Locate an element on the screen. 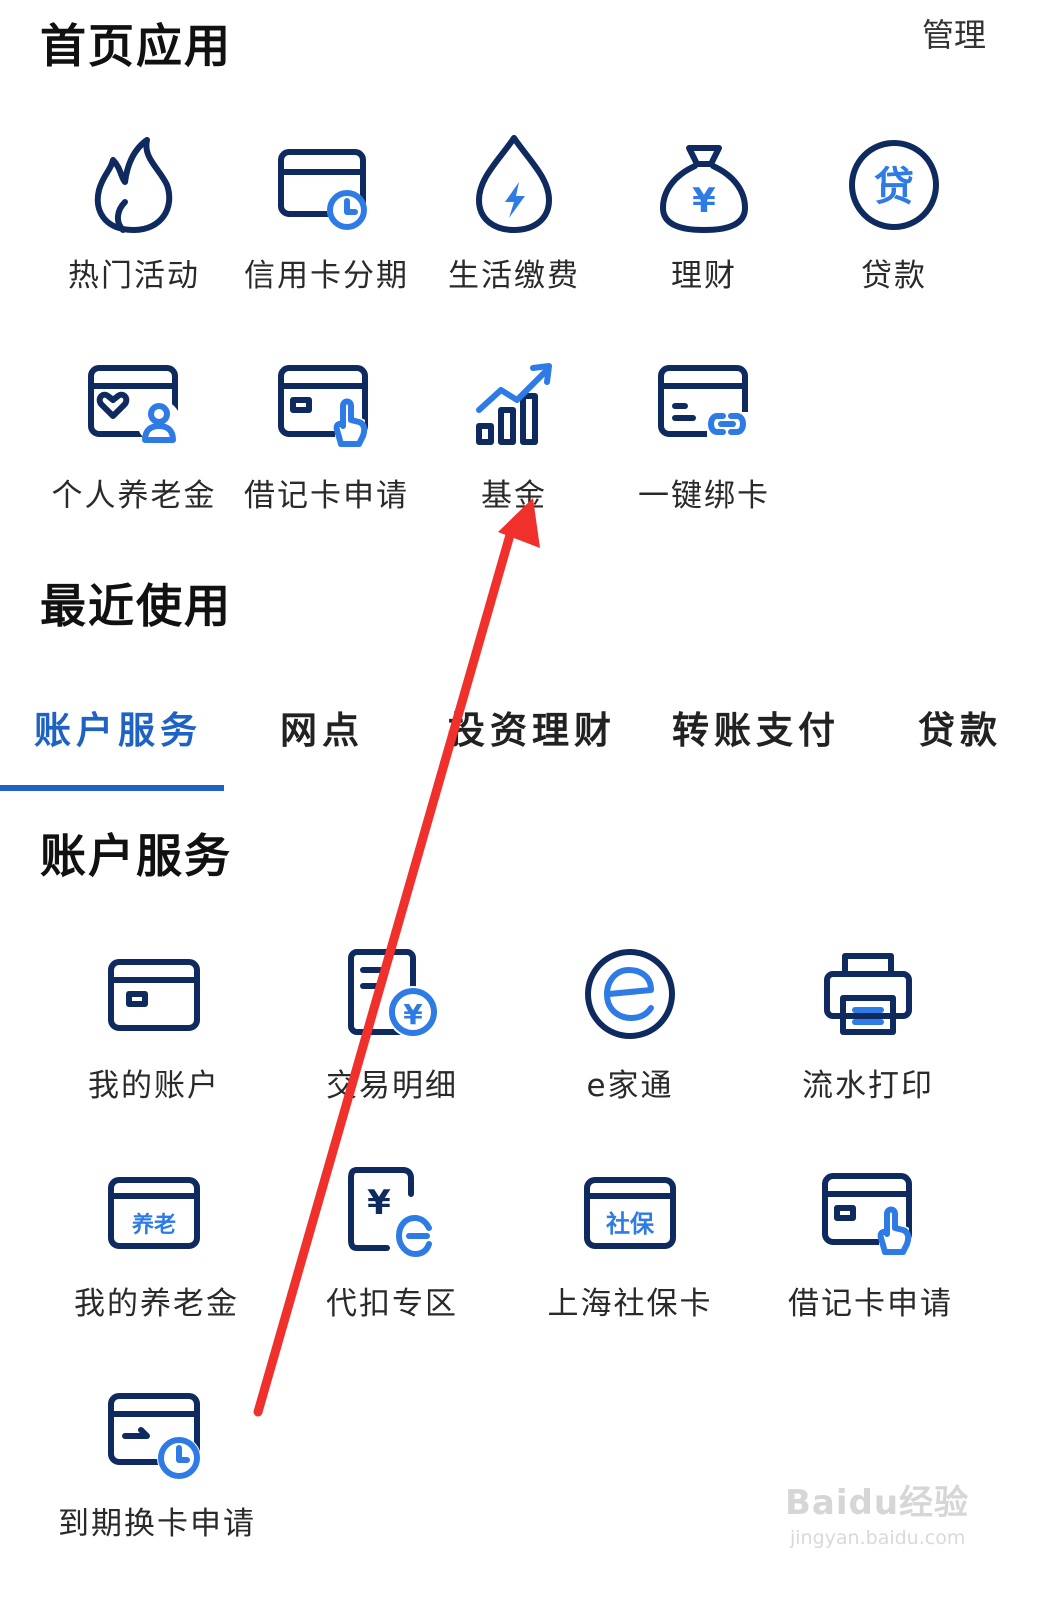 Image resolution: width=1049 pixels, height=1600 pixels. watermark-logo: Baidu经验 is located at coordinates (877, 1503).